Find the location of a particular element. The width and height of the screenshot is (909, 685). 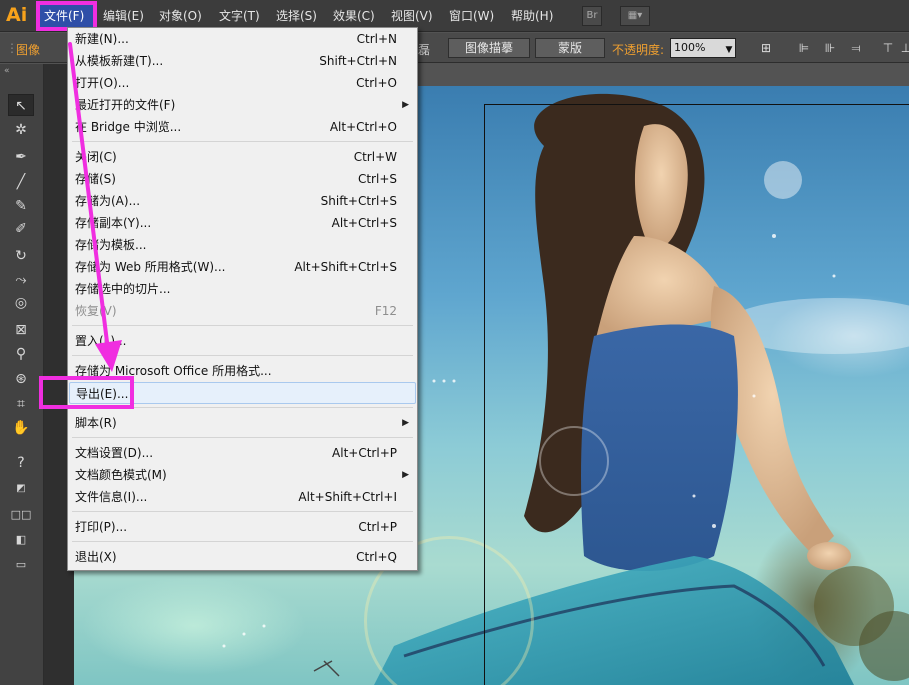

rotate-icon: ↻ is located at coordinates (21, 256).